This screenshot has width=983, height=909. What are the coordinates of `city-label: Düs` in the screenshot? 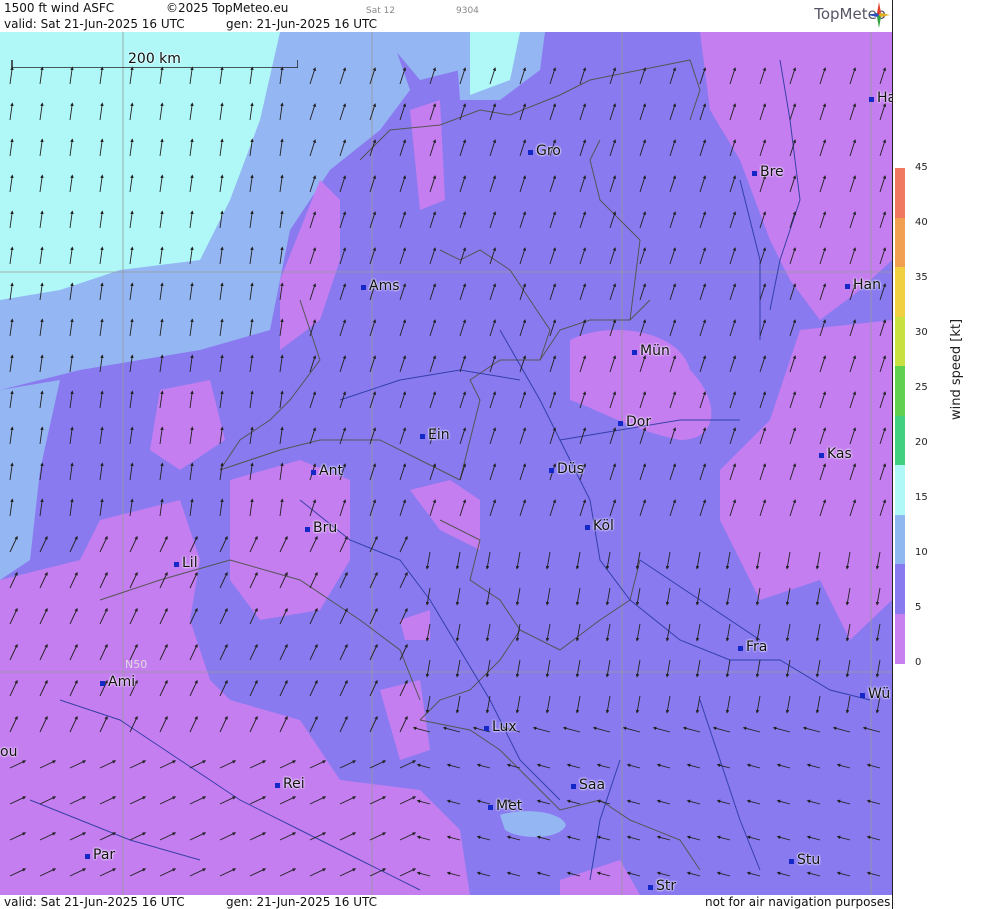 It's located at (566, 469).